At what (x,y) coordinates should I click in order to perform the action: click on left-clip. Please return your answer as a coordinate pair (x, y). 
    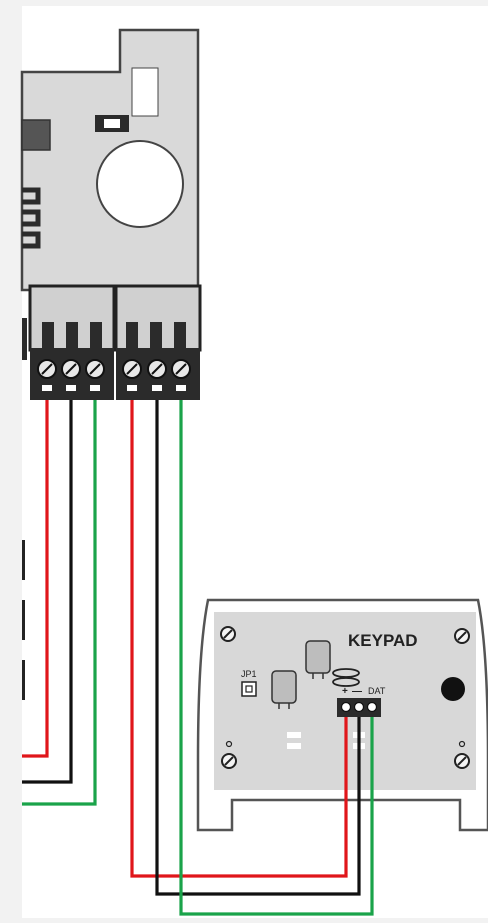
    Looking at the image, I should click on (24, 339).